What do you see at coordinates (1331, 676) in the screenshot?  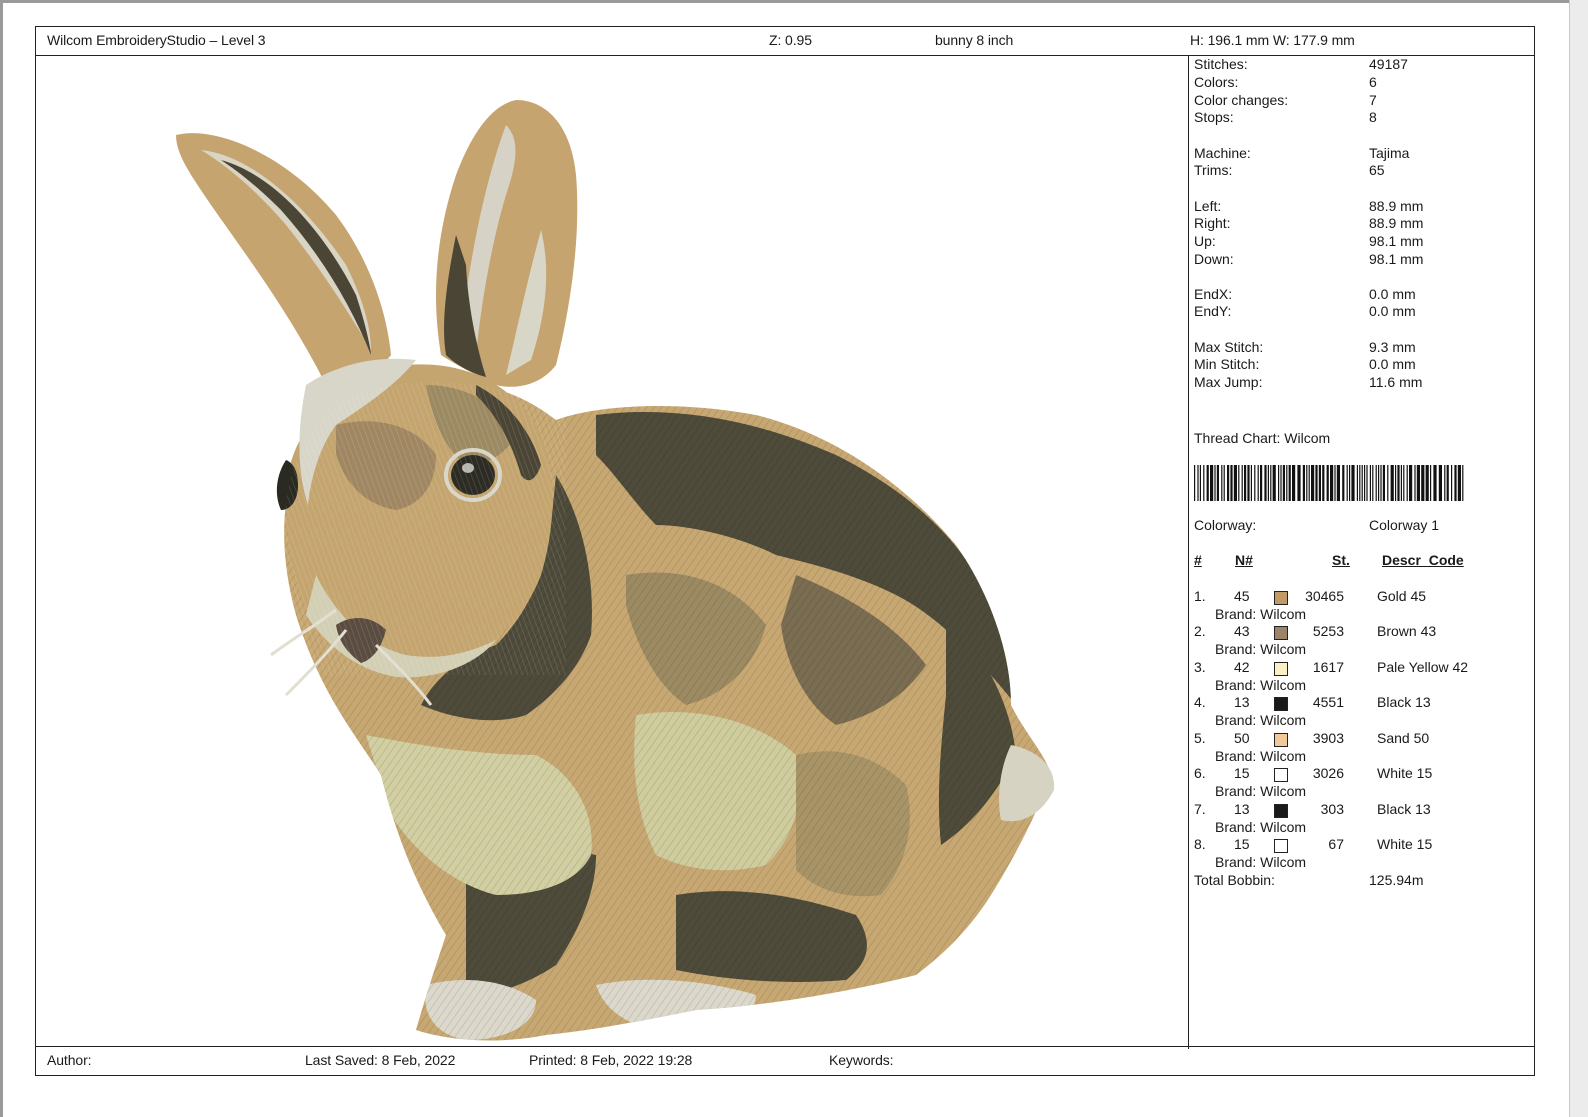 I see `thread-row: 3. 42 1617 Pale Yellow 42 Brand: Wilcom` at bounding box center [1331, 676].